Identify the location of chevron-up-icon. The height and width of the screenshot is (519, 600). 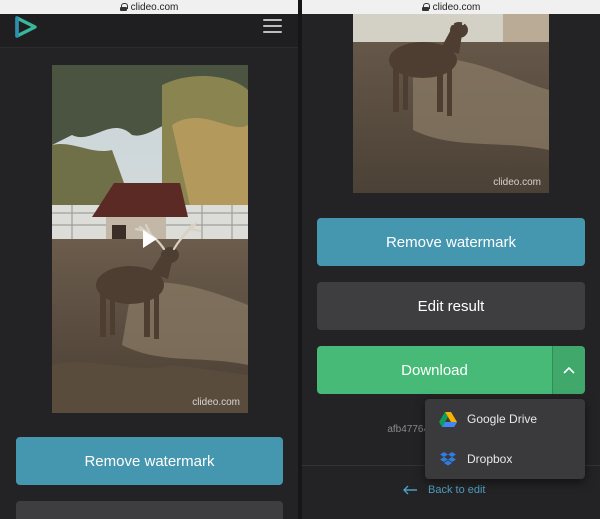
(569, 370).